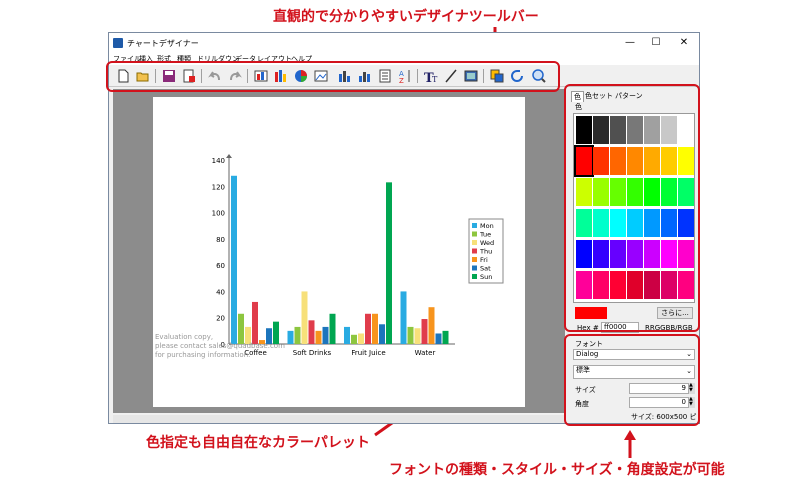 The width and height of the screenshot is (800, 491). What do you see at coordinates (425, 353) in the screenshot?
I see `x-tick-label: Water` at bounding box center [425, 353].